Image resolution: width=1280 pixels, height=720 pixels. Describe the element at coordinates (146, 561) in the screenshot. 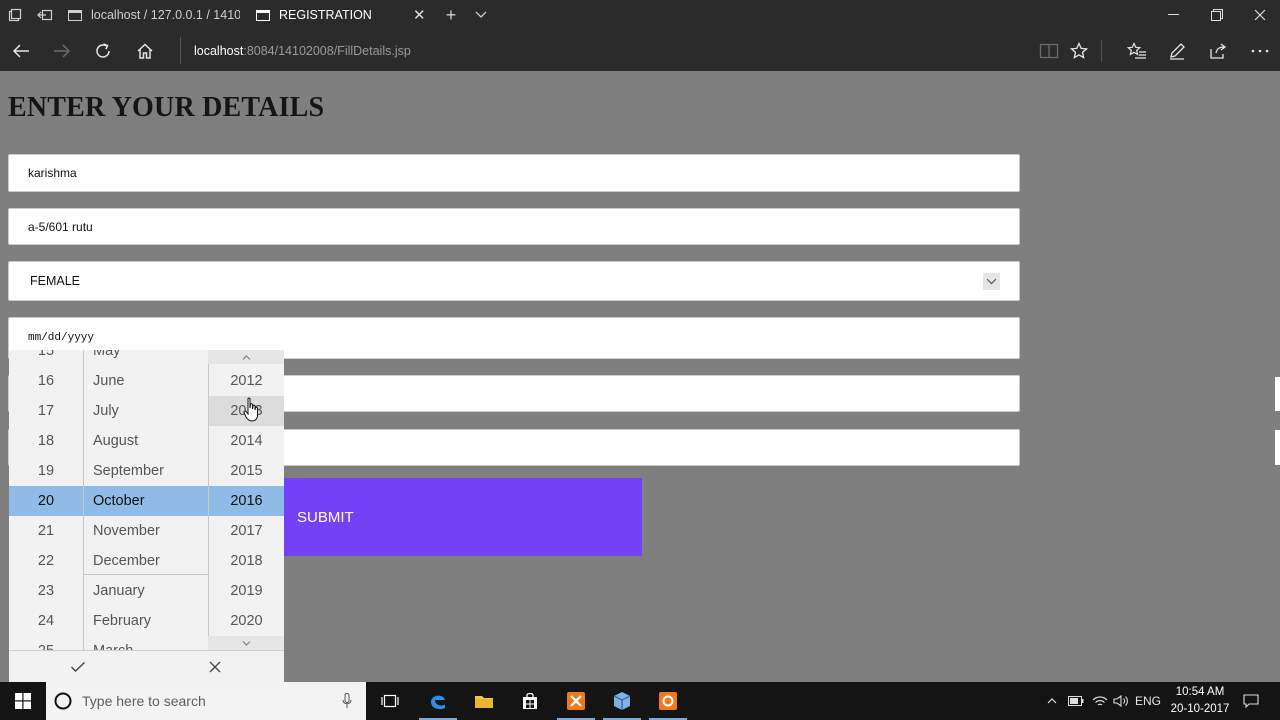

I see `month-option: December` at that location.